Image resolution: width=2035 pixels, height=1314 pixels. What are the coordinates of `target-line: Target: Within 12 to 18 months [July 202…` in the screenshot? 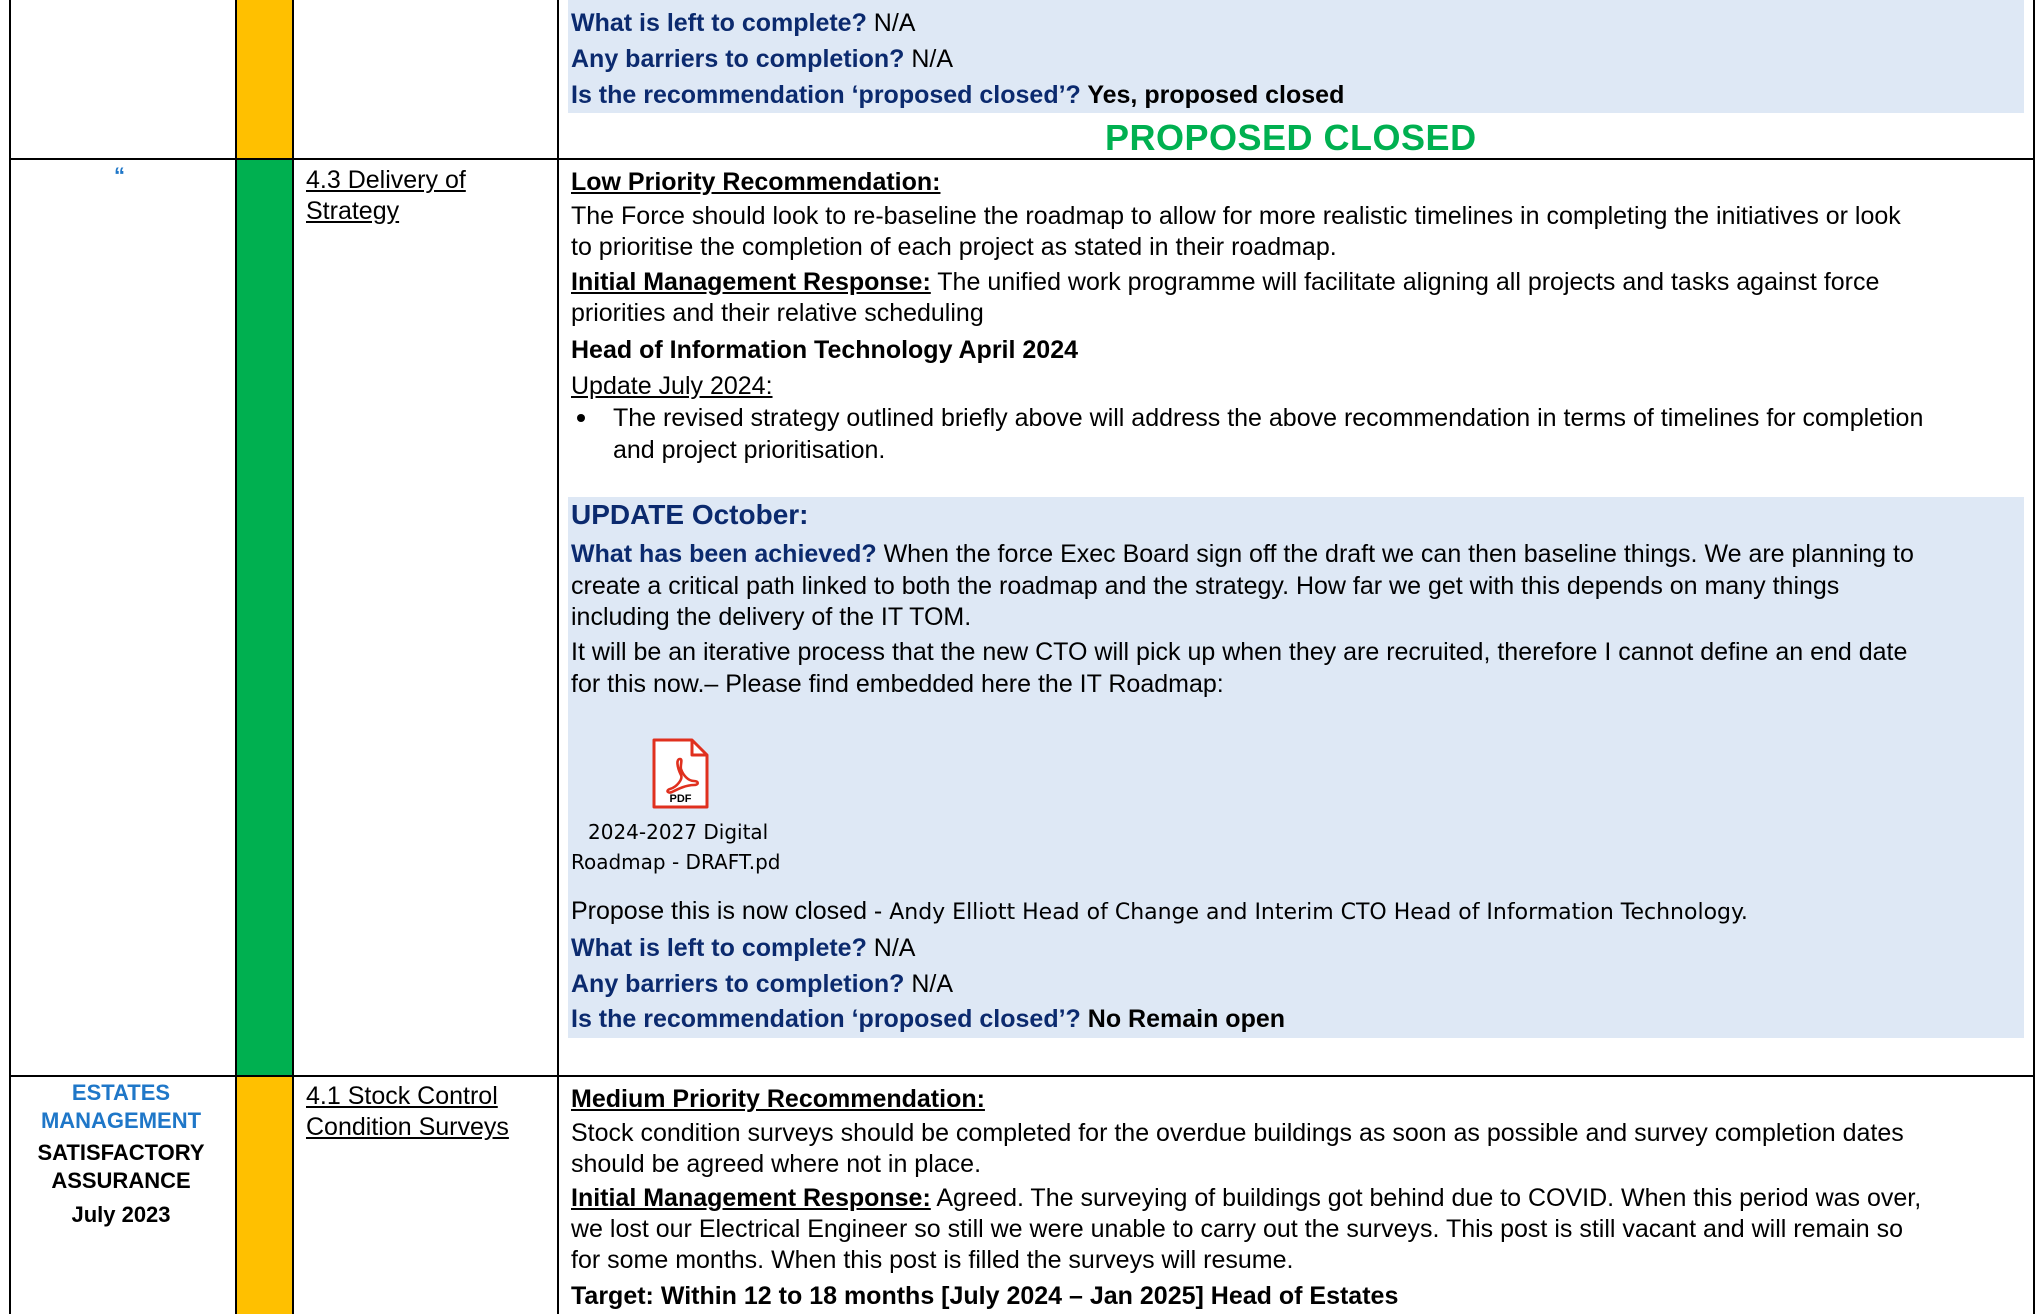 It's located at (985, 1296).